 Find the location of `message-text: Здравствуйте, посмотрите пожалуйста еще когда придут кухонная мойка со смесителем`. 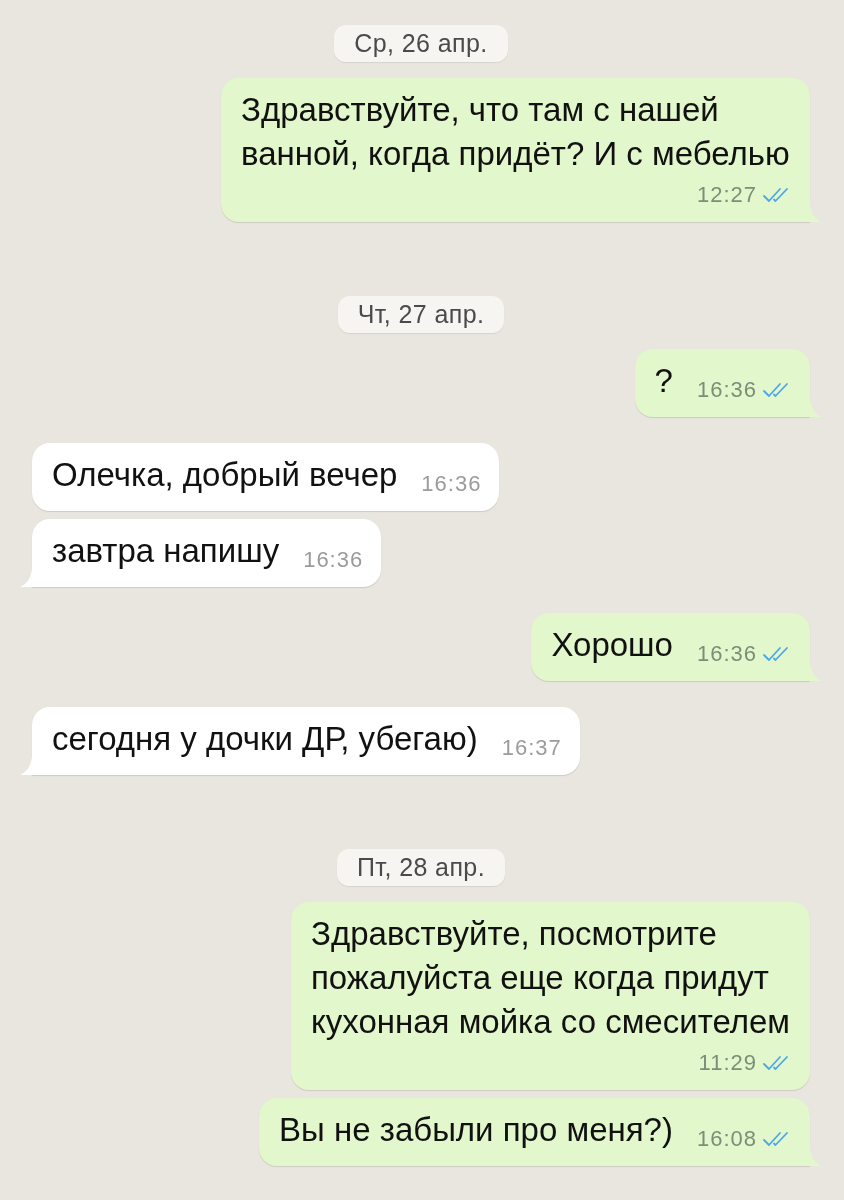

message-text: Здравствуйте, посмотрите пожалуйста еще когда придут кухонная мойка со смесителем is located at coordinates (551, 978).